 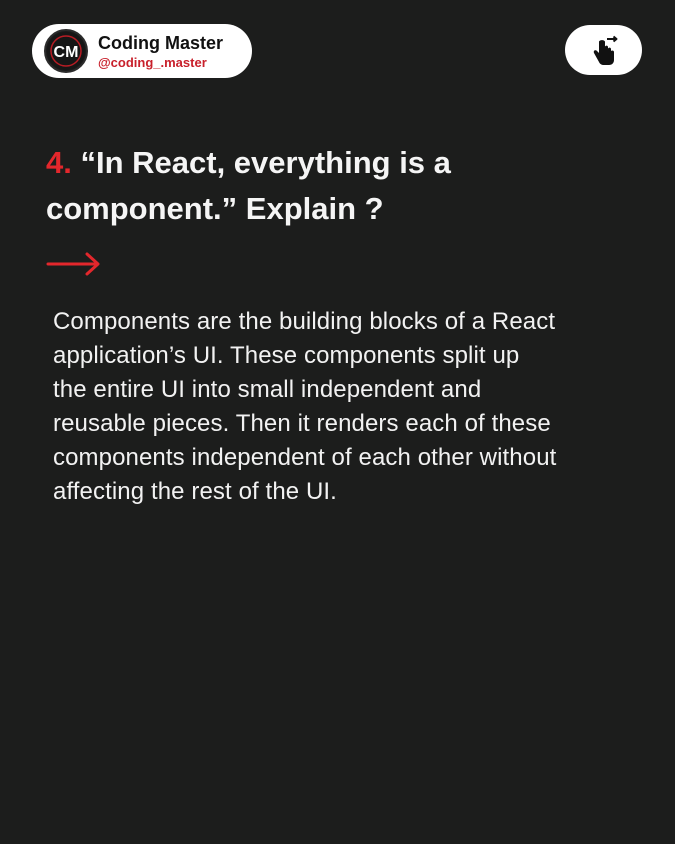 What do you see at coordinates (195, 491) in the screenshot?
I see `answer-line: affecting the rest of the UI.` at bounding box center [195, 491].